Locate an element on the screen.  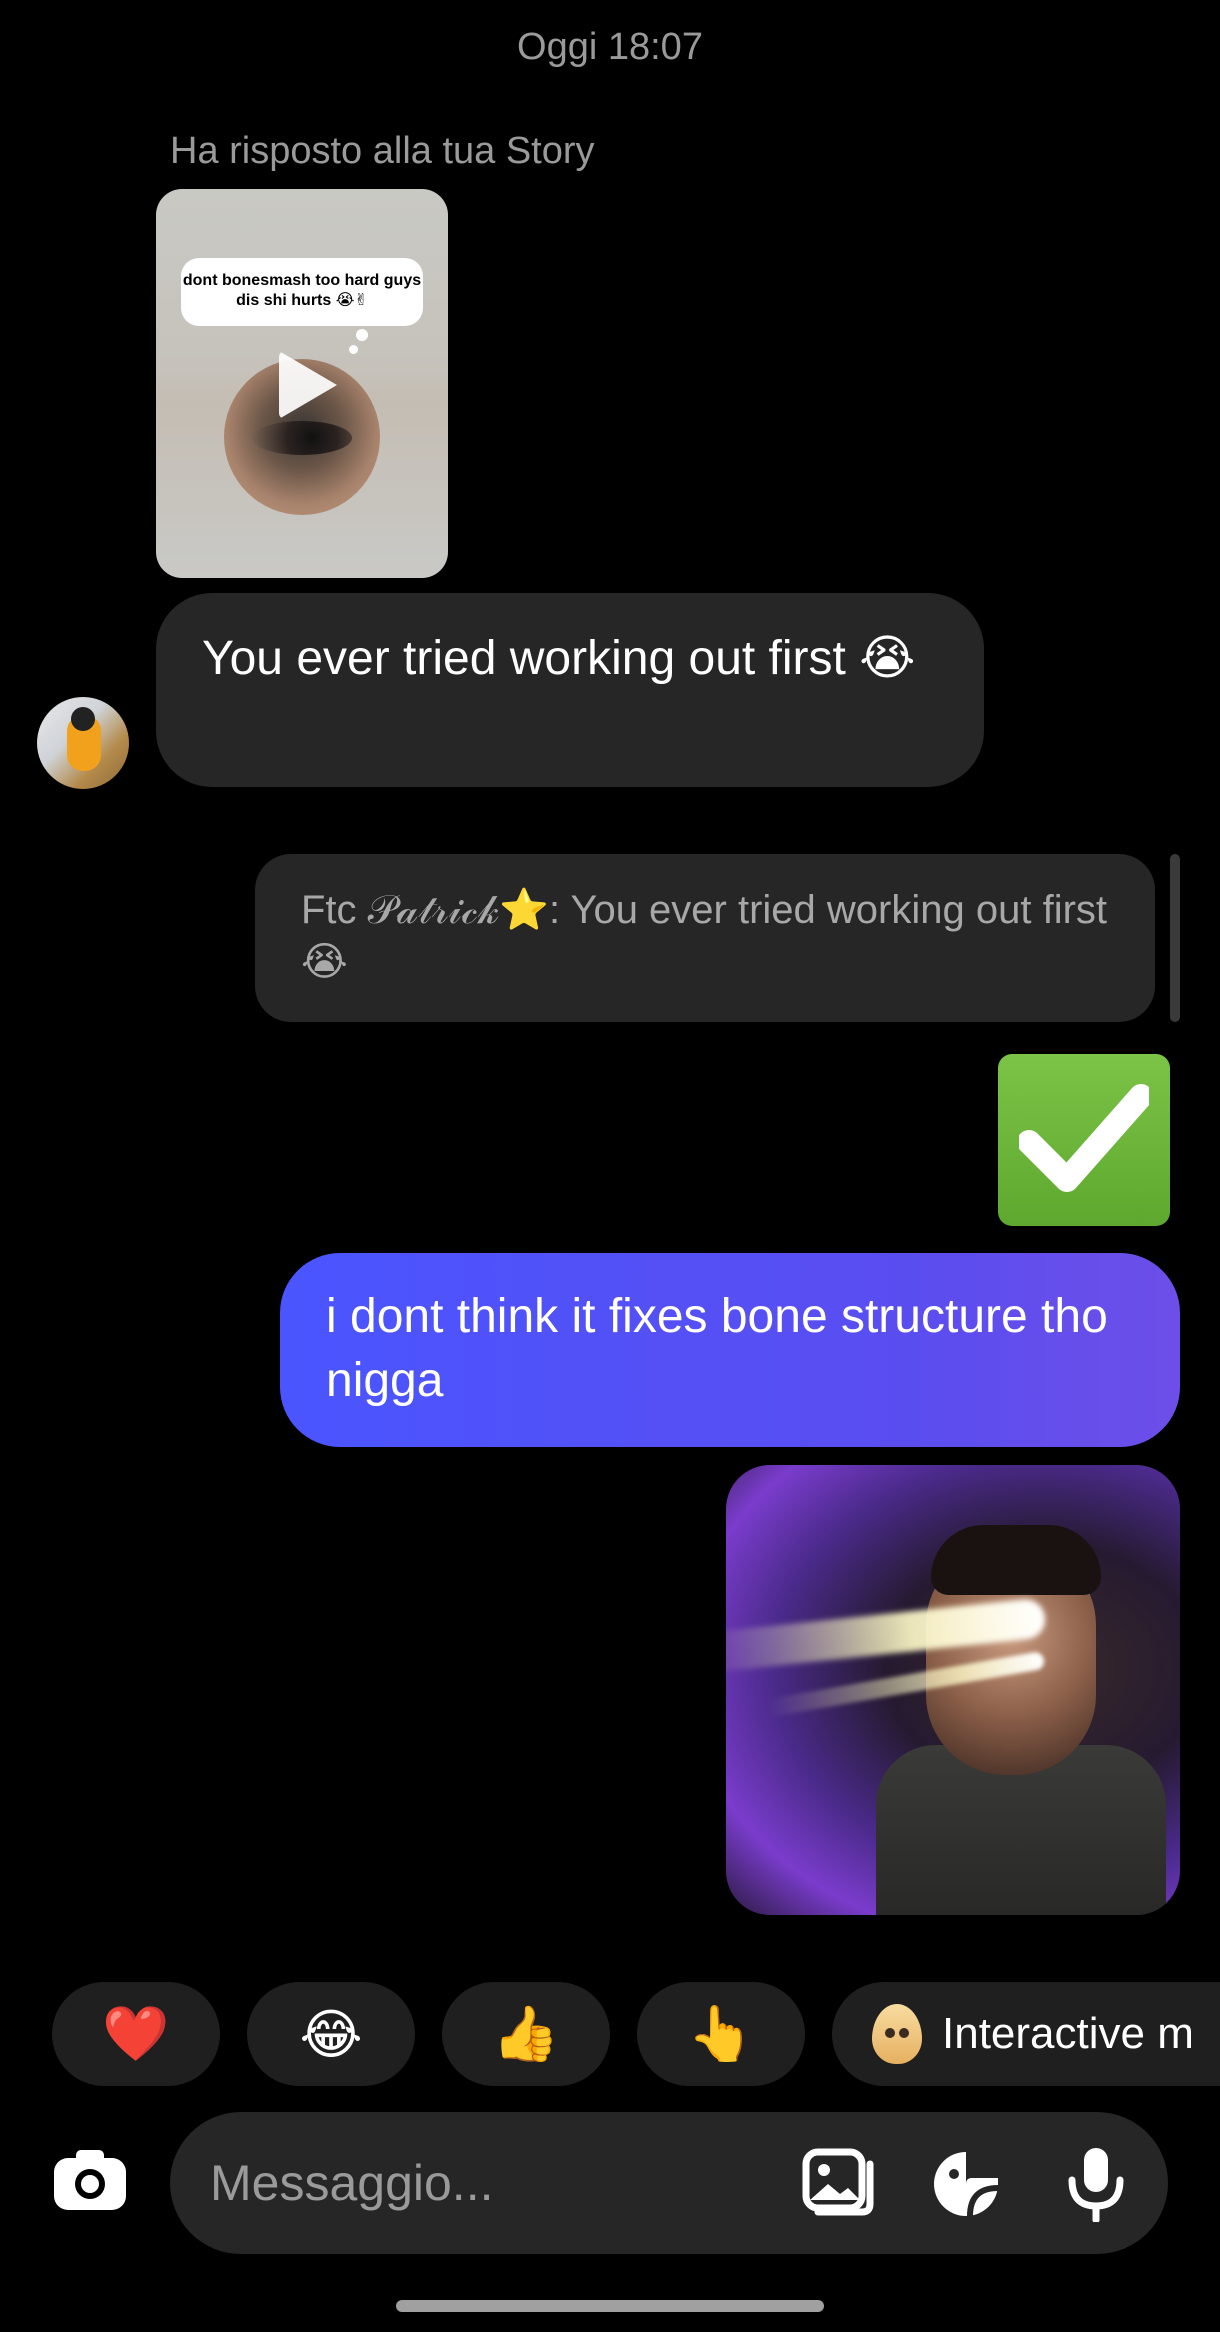
microphone-button is located at coordinates (1096, 2186).